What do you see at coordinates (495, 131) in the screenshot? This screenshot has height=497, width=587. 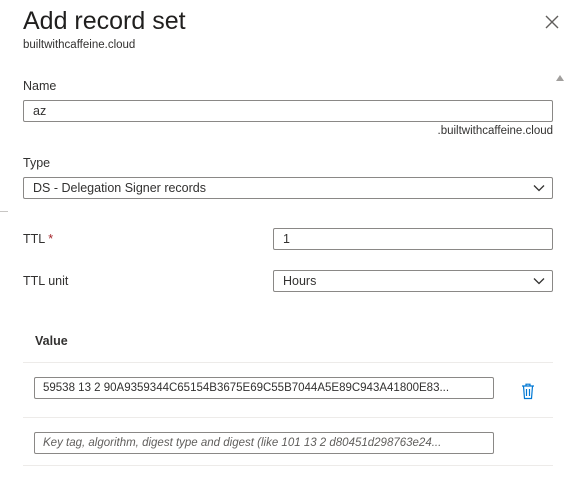 I see `name-suffix: .builtwithcaffeine.cloud` at bounding box center [495, 131].